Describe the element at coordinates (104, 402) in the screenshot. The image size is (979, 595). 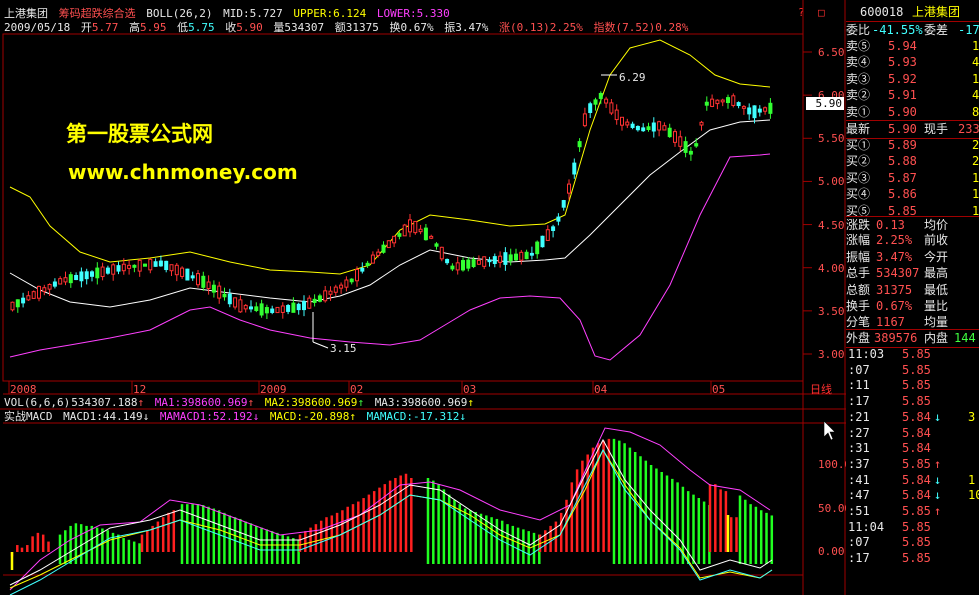
I see `vol-current: 534307.188` at that location.